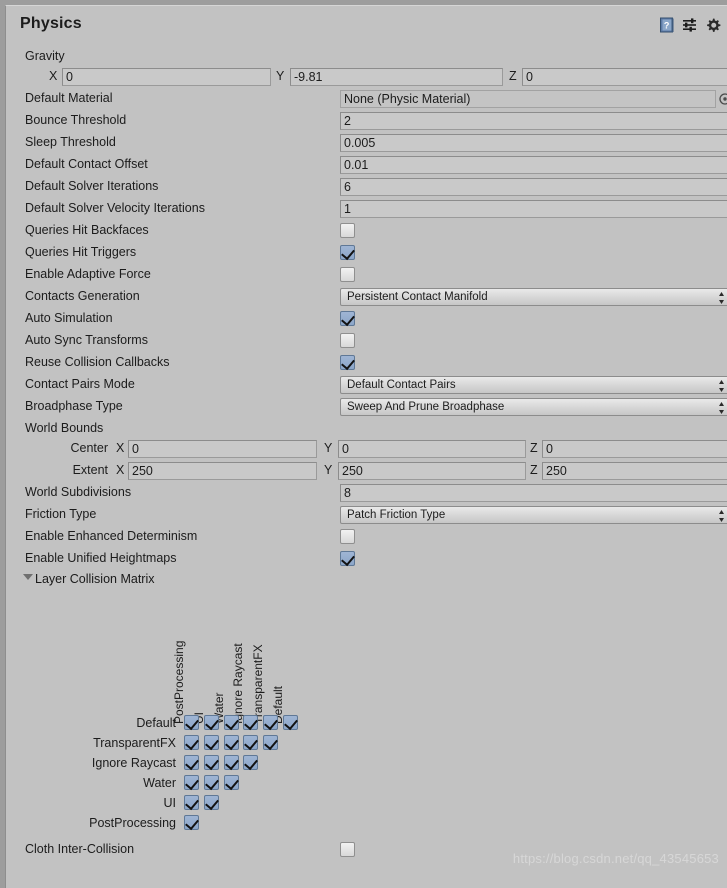 This screenshot has height=888, width=727. Describe the element at coordinates (166, 77) in the screenshot. I see `gravity-x-input: 0` at that location.